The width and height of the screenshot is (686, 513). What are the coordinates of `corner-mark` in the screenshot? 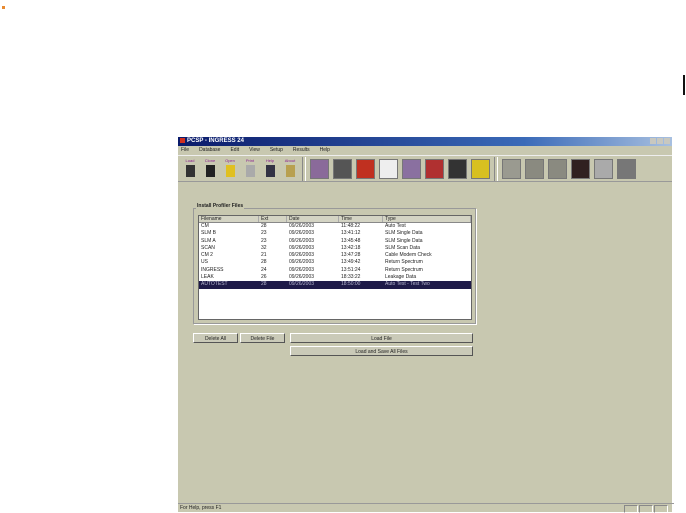 It's located at (3, 7).